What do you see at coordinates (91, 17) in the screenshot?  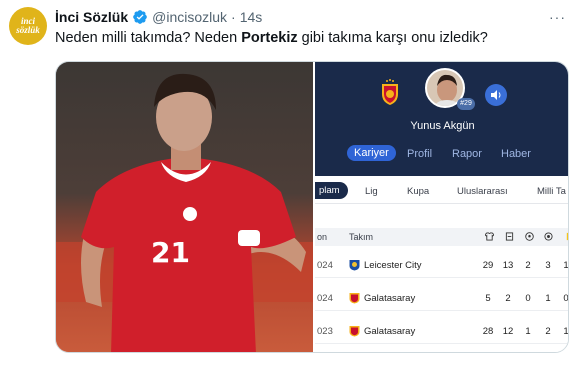 I see `author-name: İnci Sözlük` at bounding box center [91, 17].